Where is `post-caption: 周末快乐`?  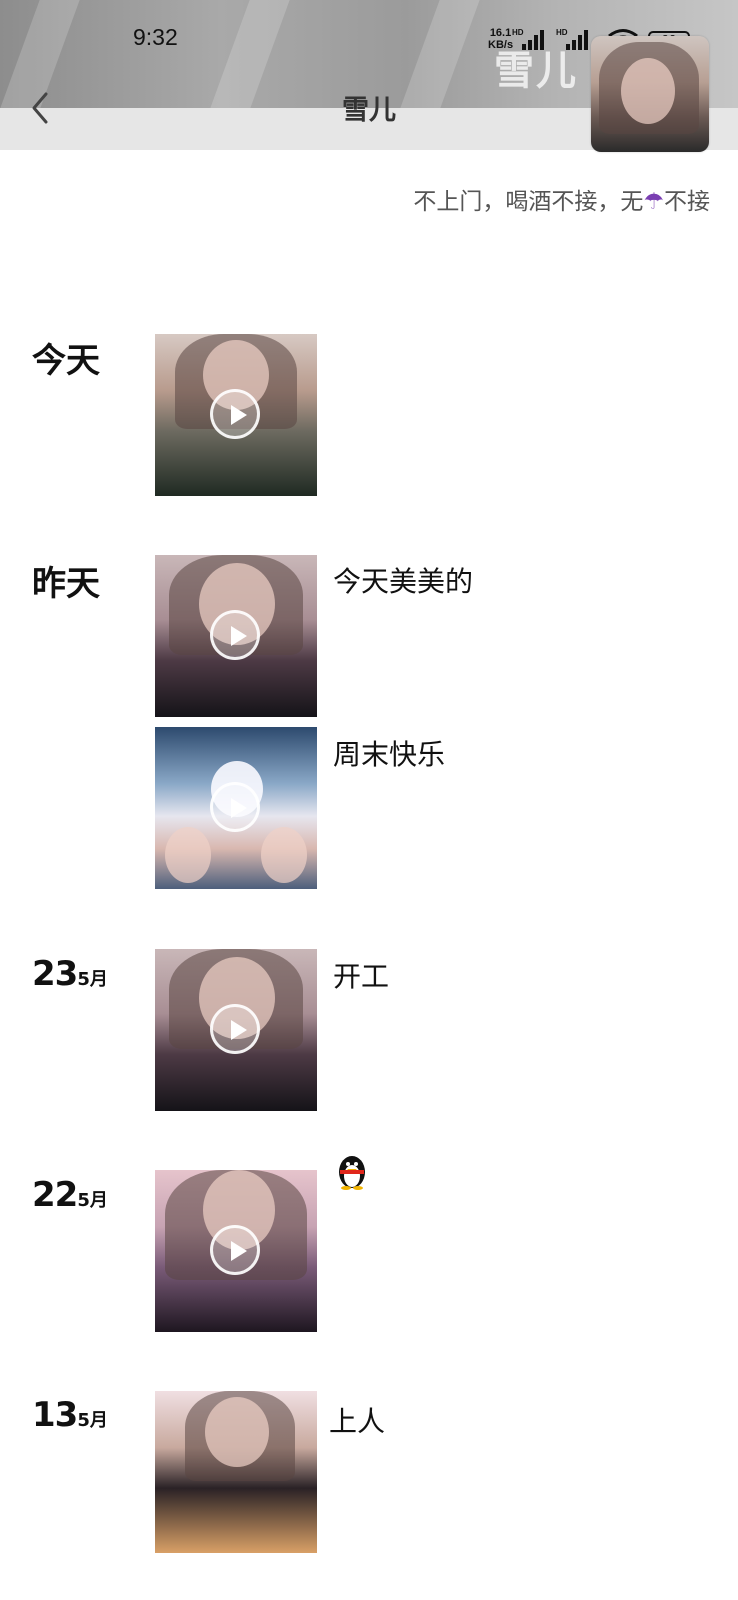 post-caption: 周末快乐 is located at coordinates (389, 754).